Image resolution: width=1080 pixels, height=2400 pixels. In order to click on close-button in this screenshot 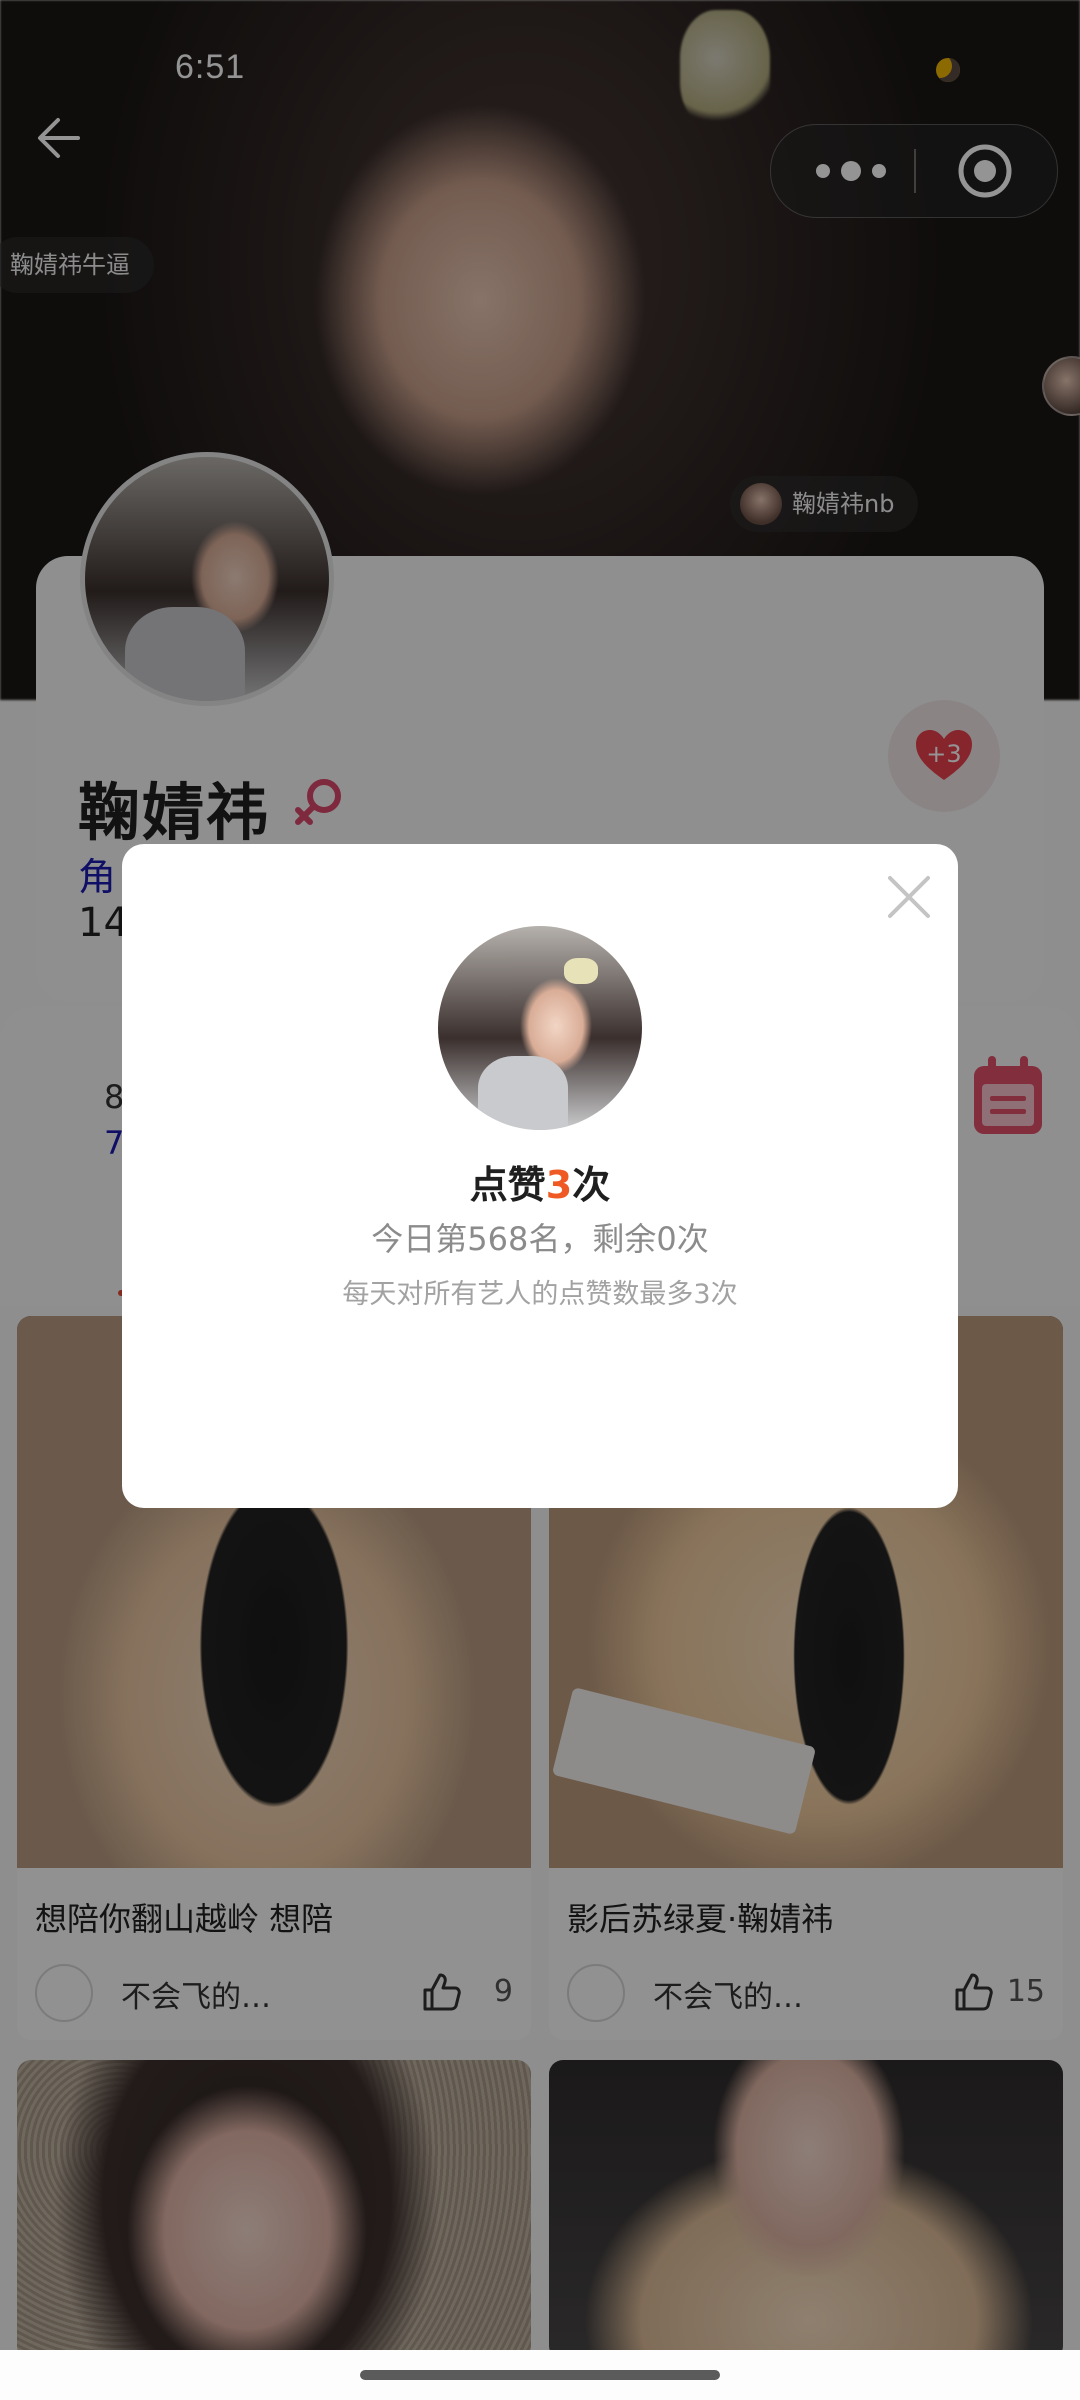, I will do `click(909, 897)`.